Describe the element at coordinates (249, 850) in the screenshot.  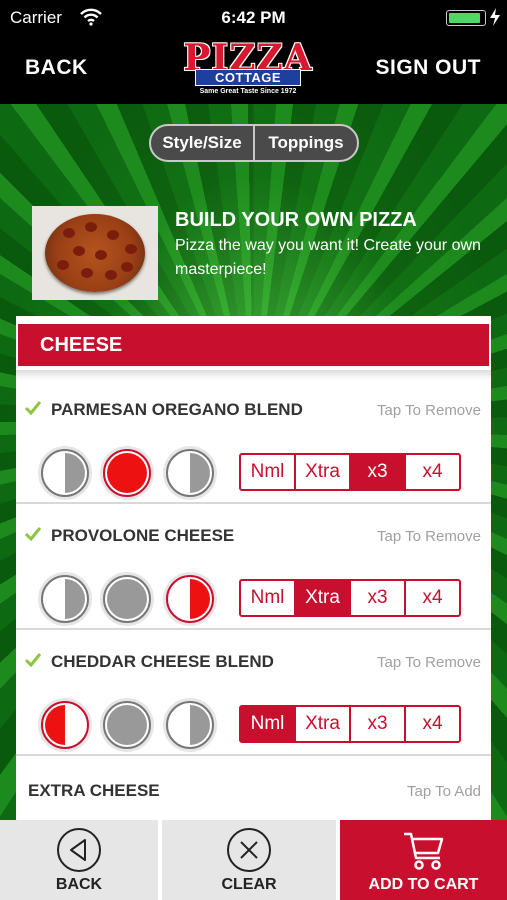
I see `clear-x-icon` at that location.